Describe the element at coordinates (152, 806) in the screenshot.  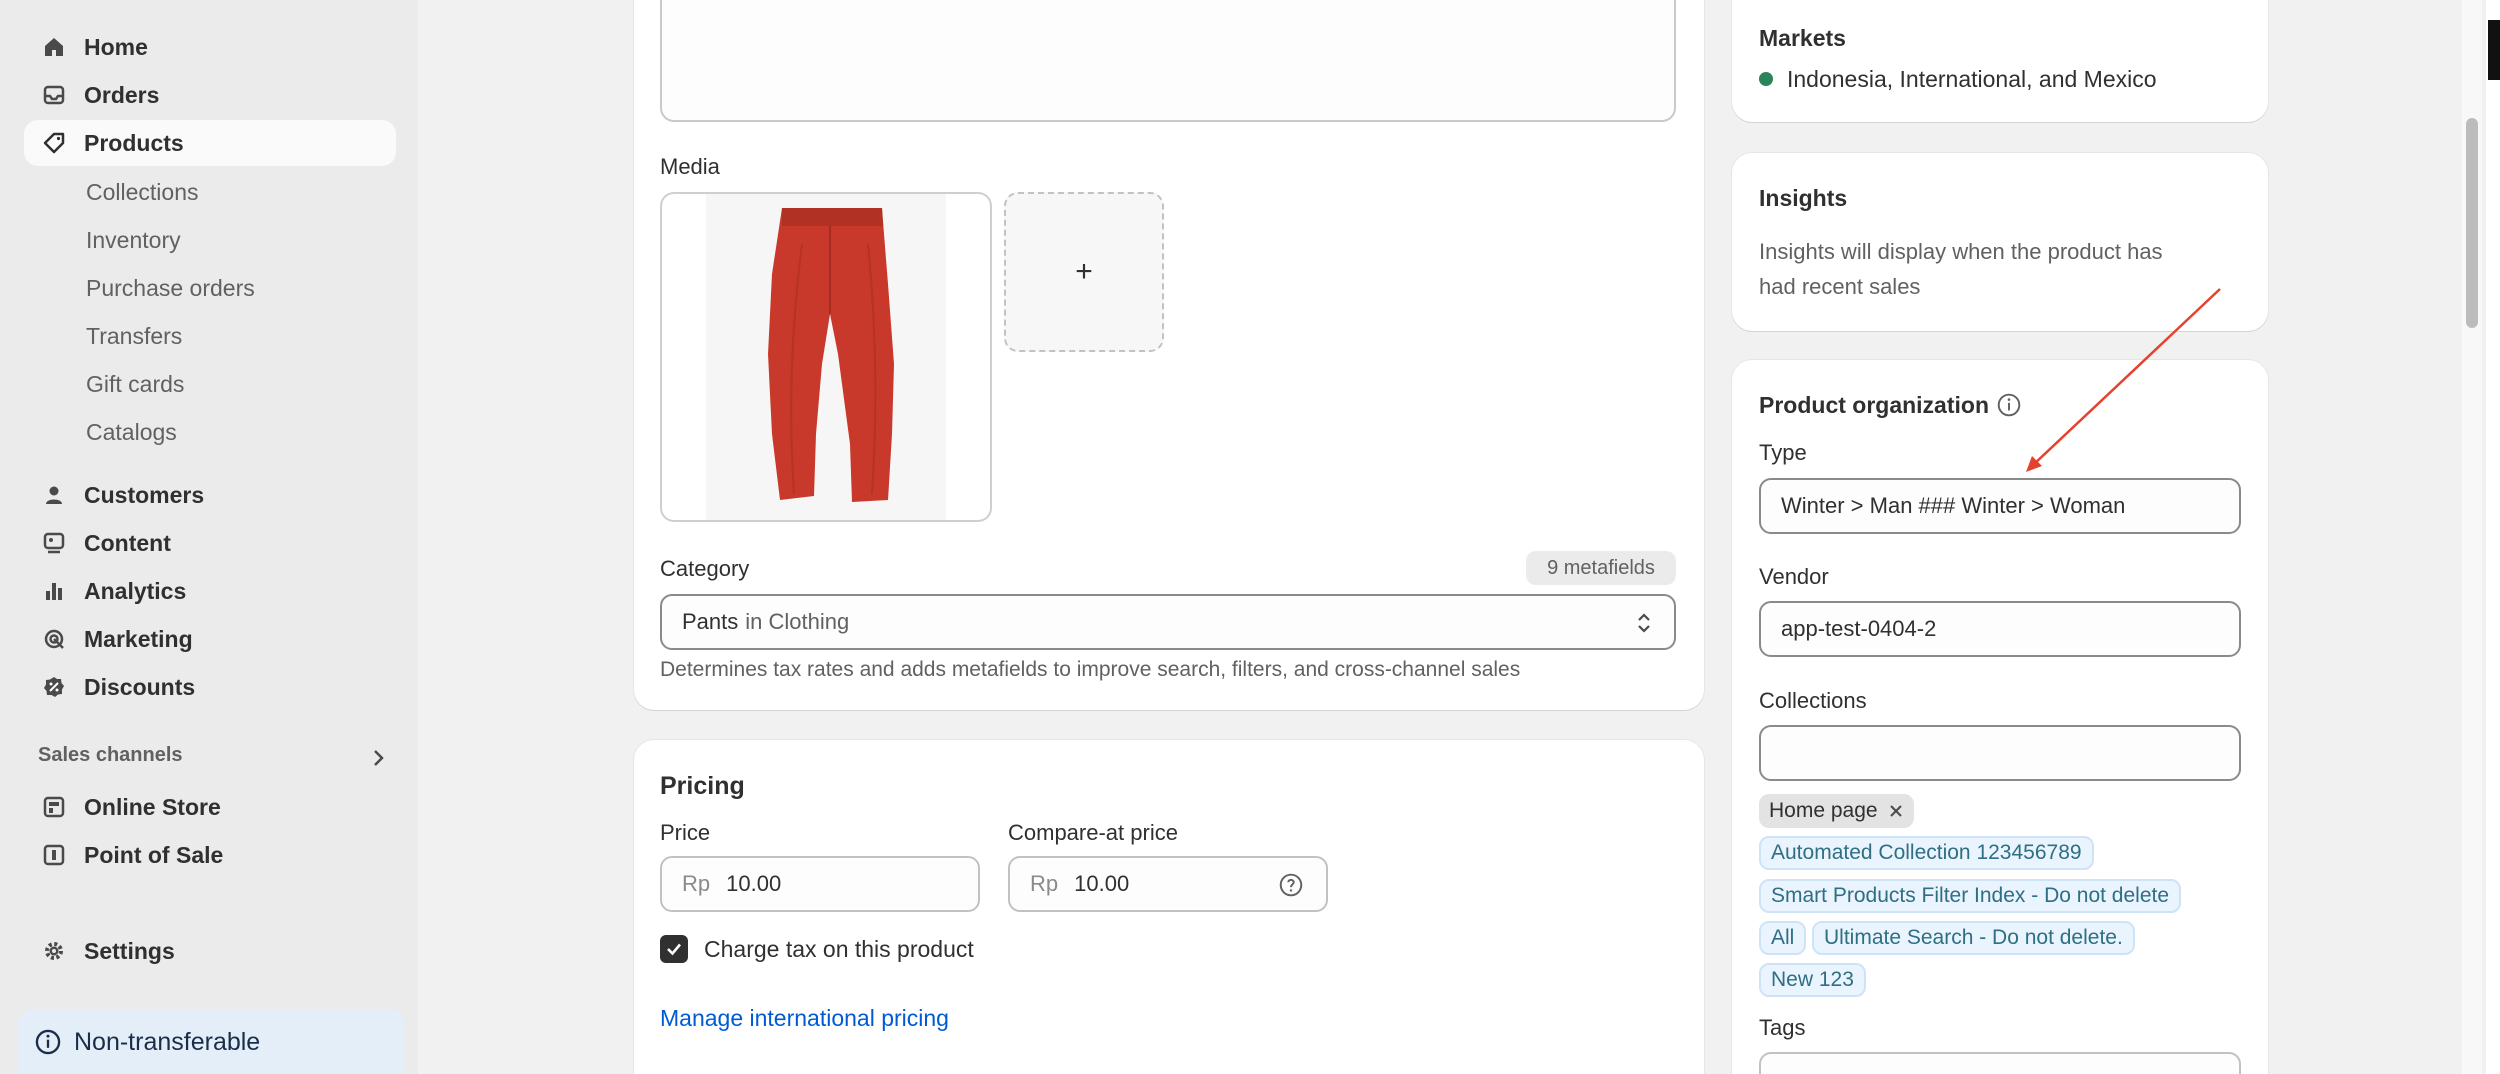
I see `sidebar-item-label: Online Store` at that location.